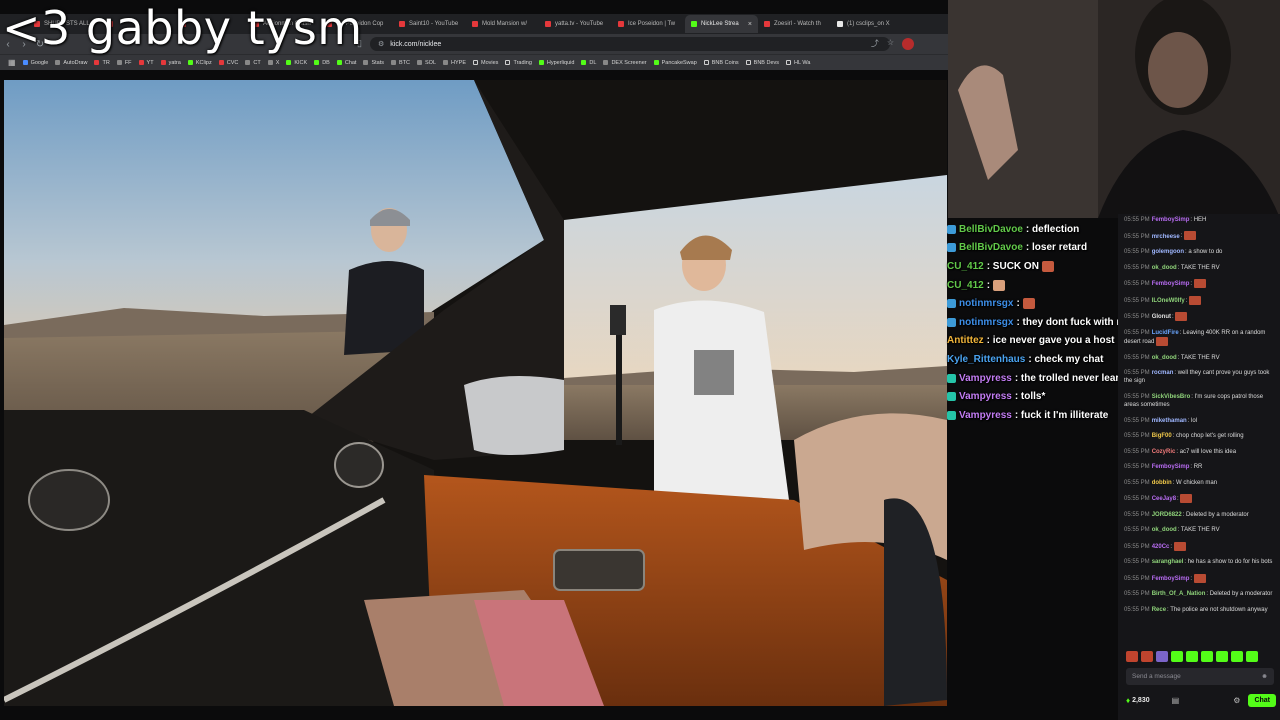 Image resolution: width=1280 pixels, height=720 pixels. I want to click on bookmark-item: Movies, so click(485, 63).